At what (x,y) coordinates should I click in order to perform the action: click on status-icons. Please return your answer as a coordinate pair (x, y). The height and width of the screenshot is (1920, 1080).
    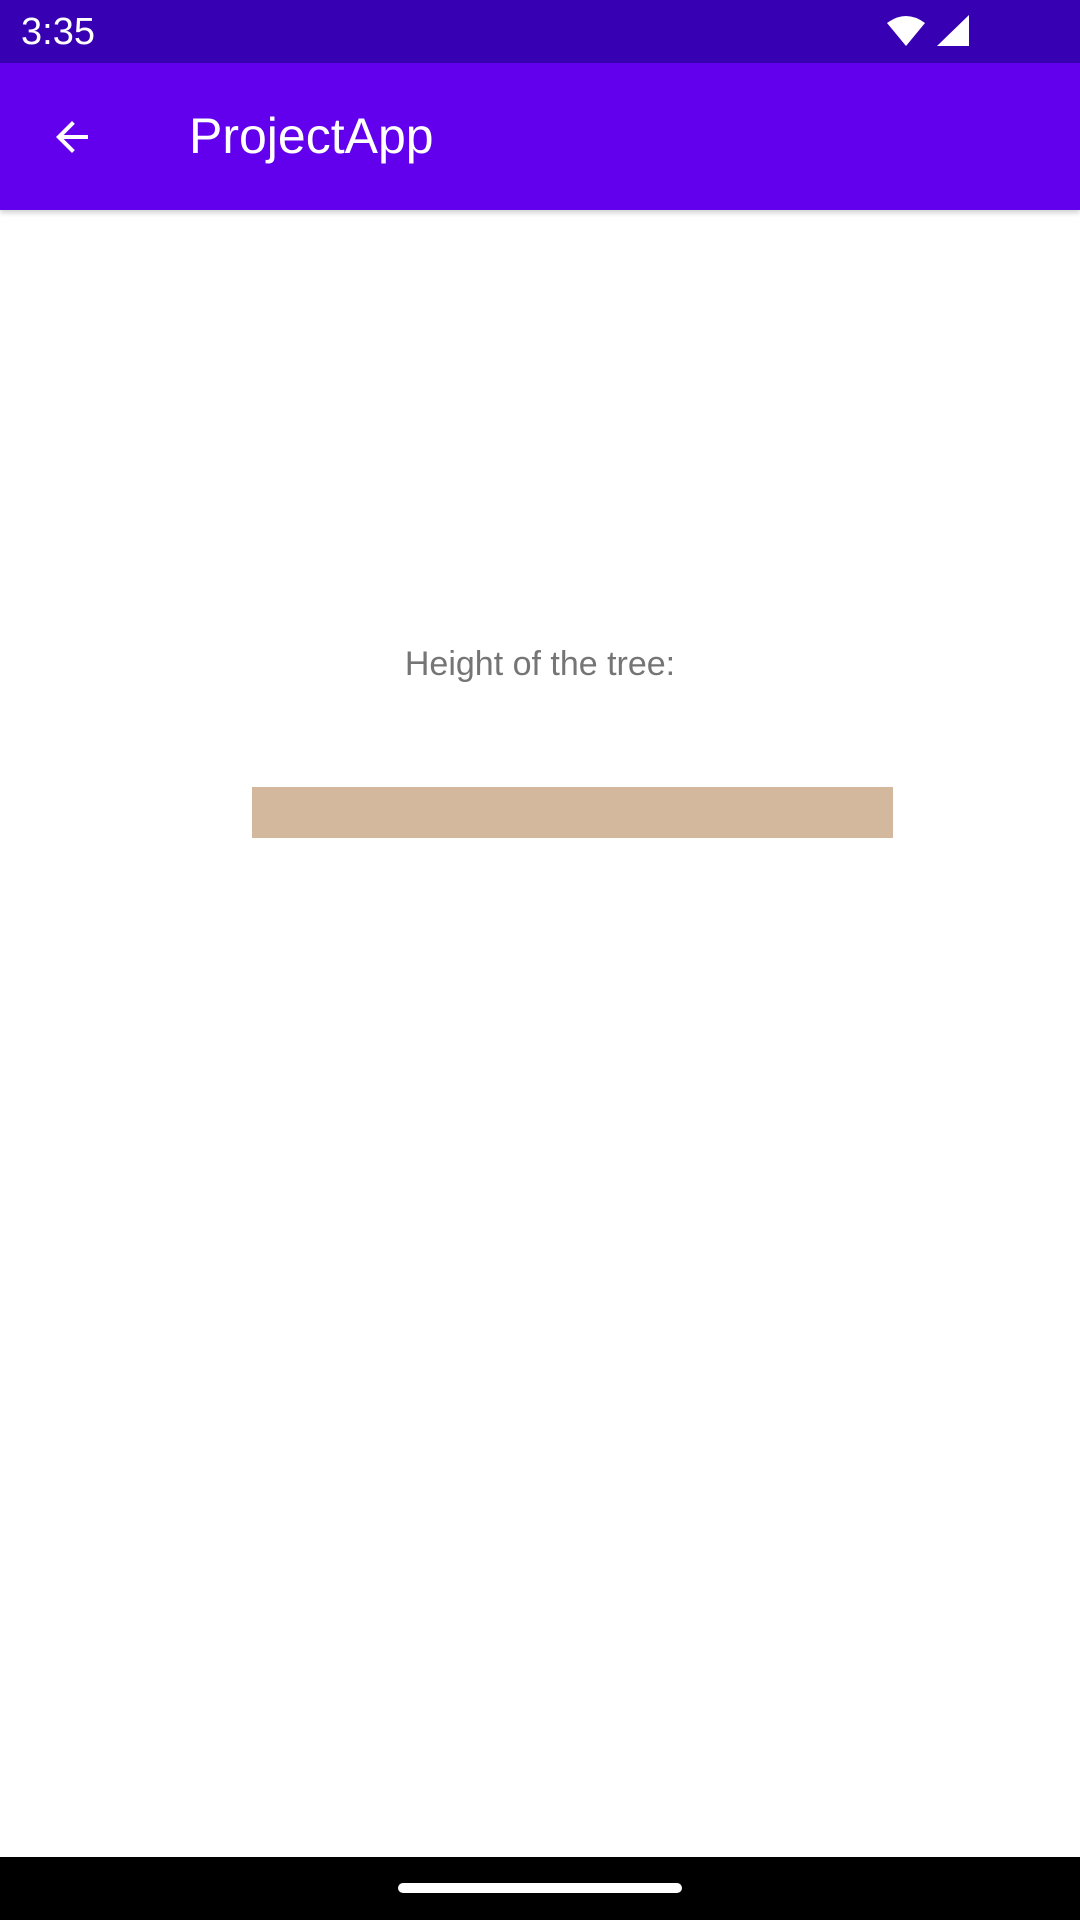
    Looking at the image, I should click on (928, 31).